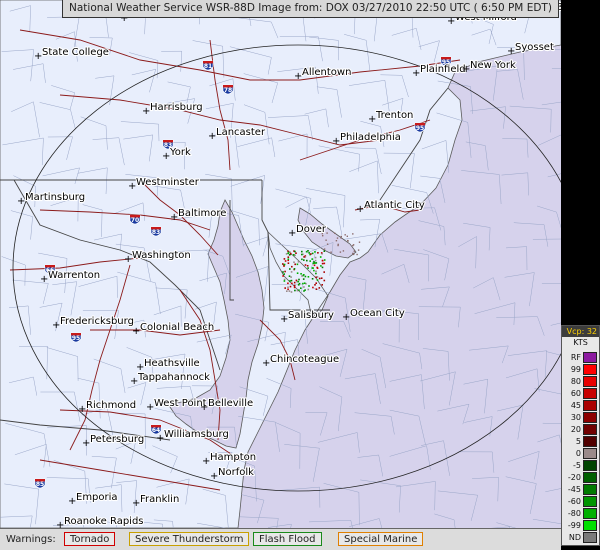  What do you see at coordinates (574, 537) in the screenshot?
I see `legend-label: ND` at bounding box center [574, 537].